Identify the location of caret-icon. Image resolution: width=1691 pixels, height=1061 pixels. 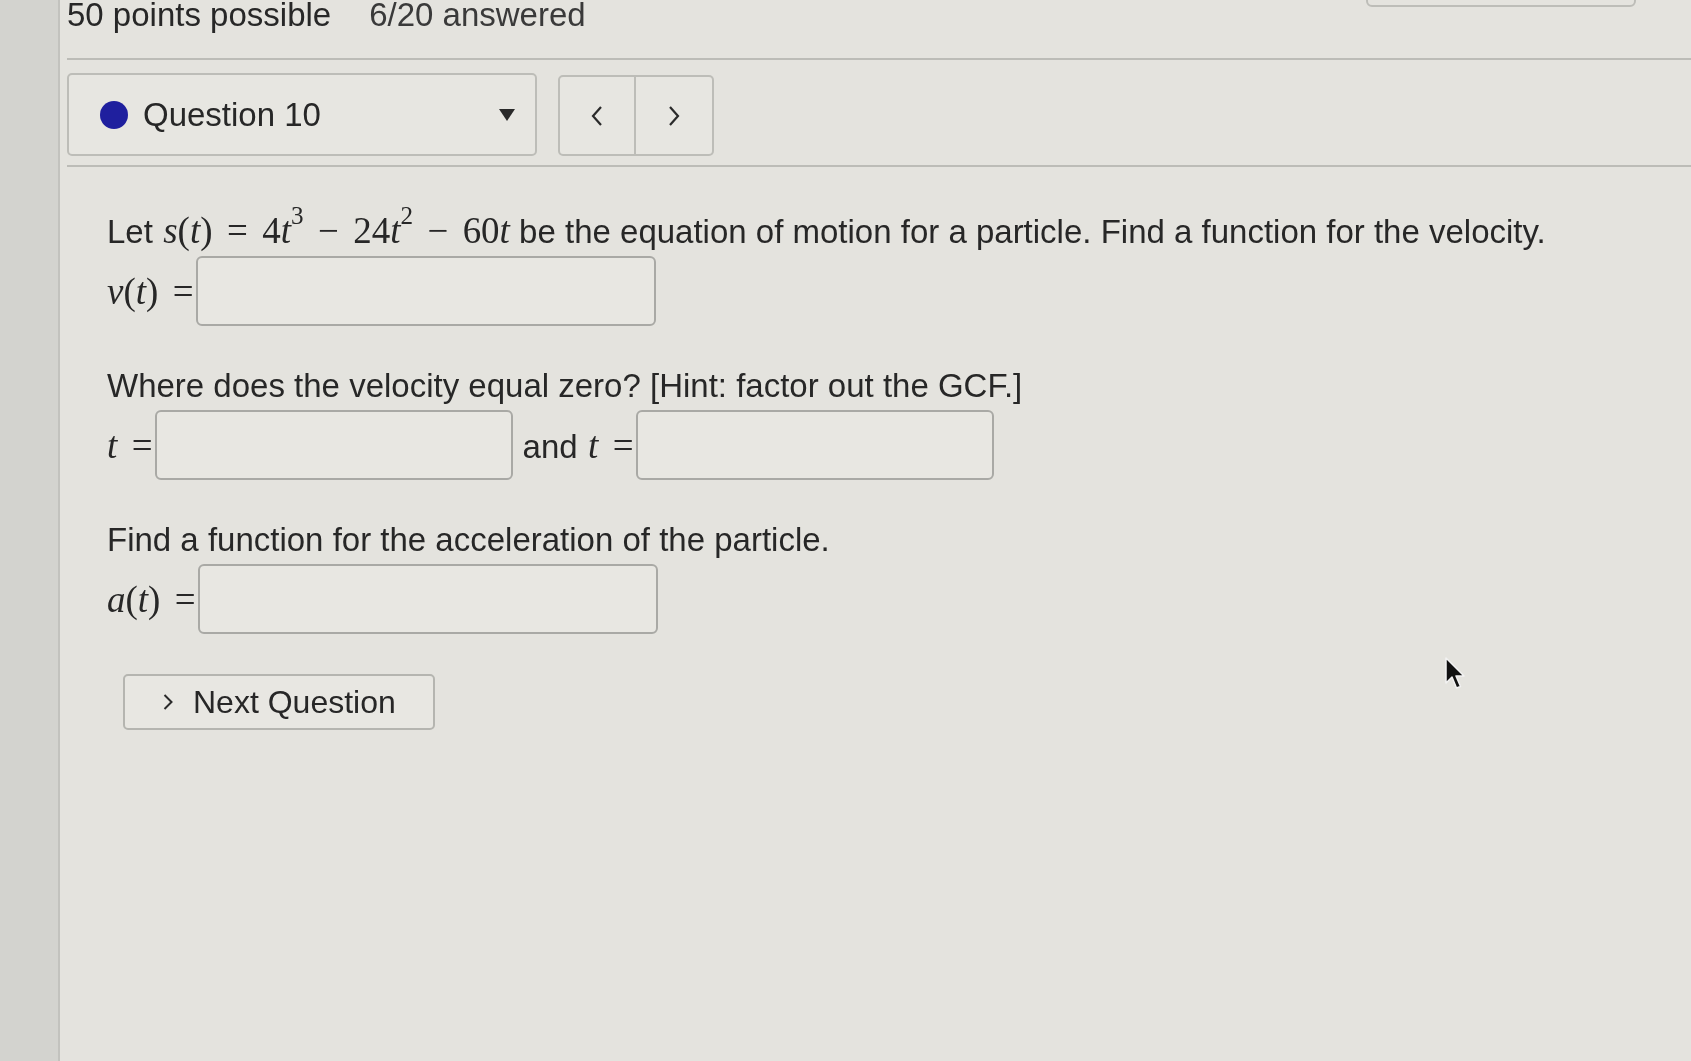
(507, 114).